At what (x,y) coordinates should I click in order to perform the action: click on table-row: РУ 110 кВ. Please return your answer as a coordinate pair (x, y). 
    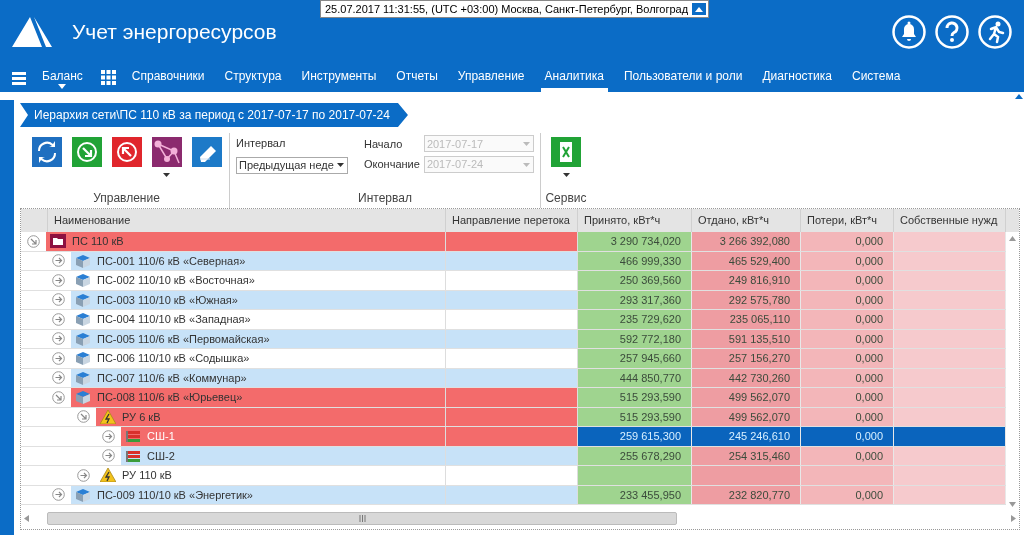
    Looking at the image, I should click on (513, 476).